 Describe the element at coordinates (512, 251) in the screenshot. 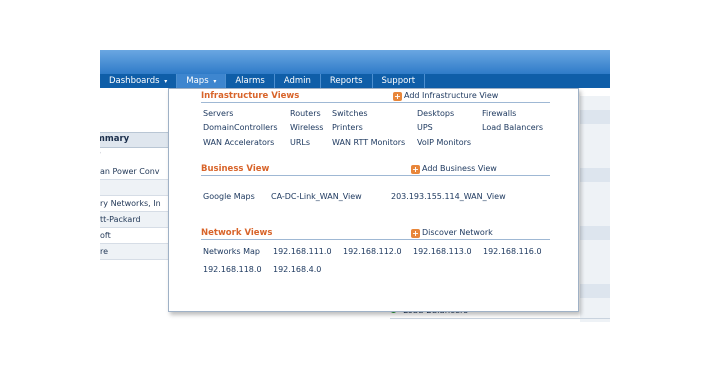

I see `link-network: 192.168.116.0` at that location.